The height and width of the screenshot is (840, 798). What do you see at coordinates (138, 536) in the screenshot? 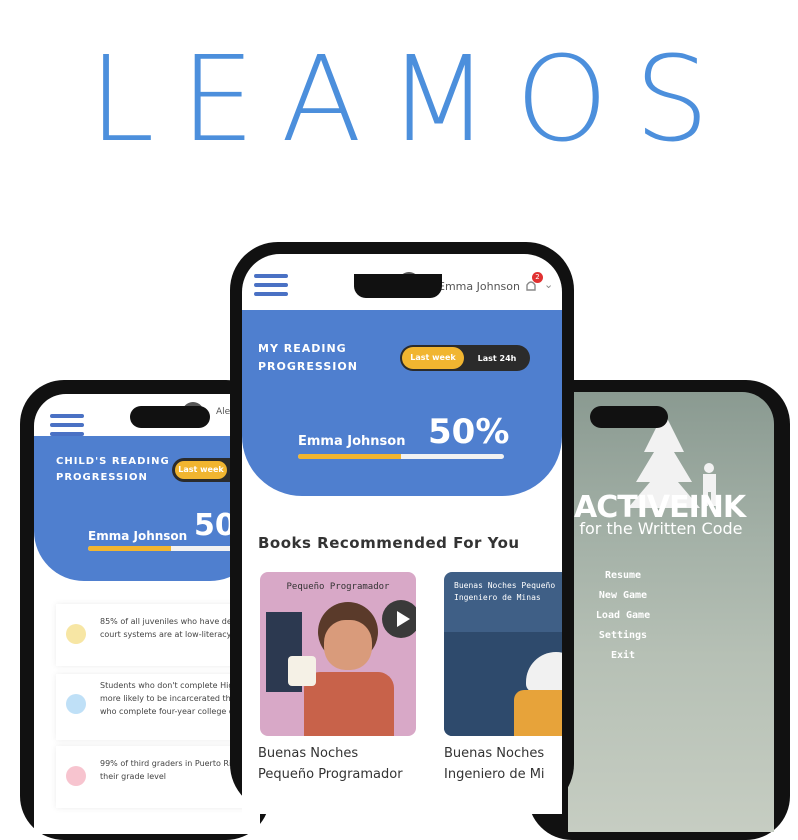
I see `child-name: Emma Johnson` at bounding box center [138, 536].